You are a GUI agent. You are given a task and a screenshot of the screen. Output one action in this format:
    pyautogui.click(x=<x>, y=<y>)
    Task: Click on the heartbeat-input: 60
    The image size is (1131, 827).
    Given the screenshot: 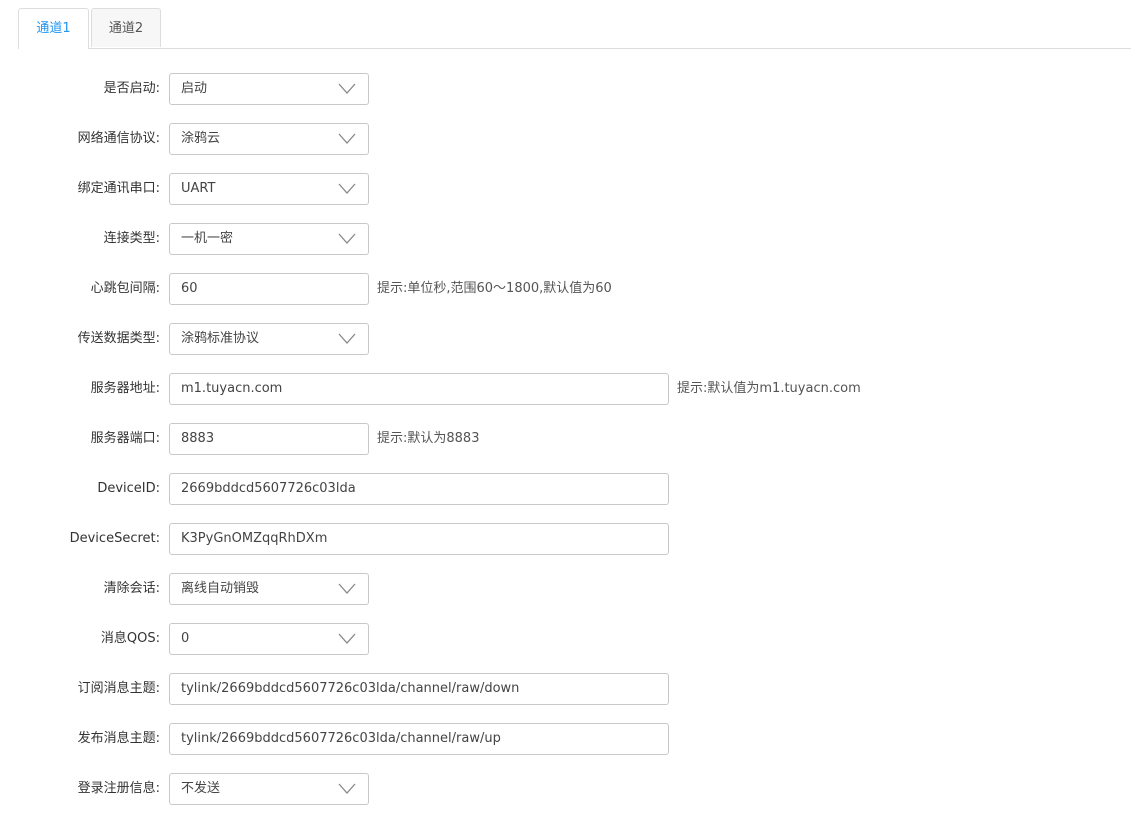 What is the action you would take?
    pyautogui.click(x=269, y=289)
    